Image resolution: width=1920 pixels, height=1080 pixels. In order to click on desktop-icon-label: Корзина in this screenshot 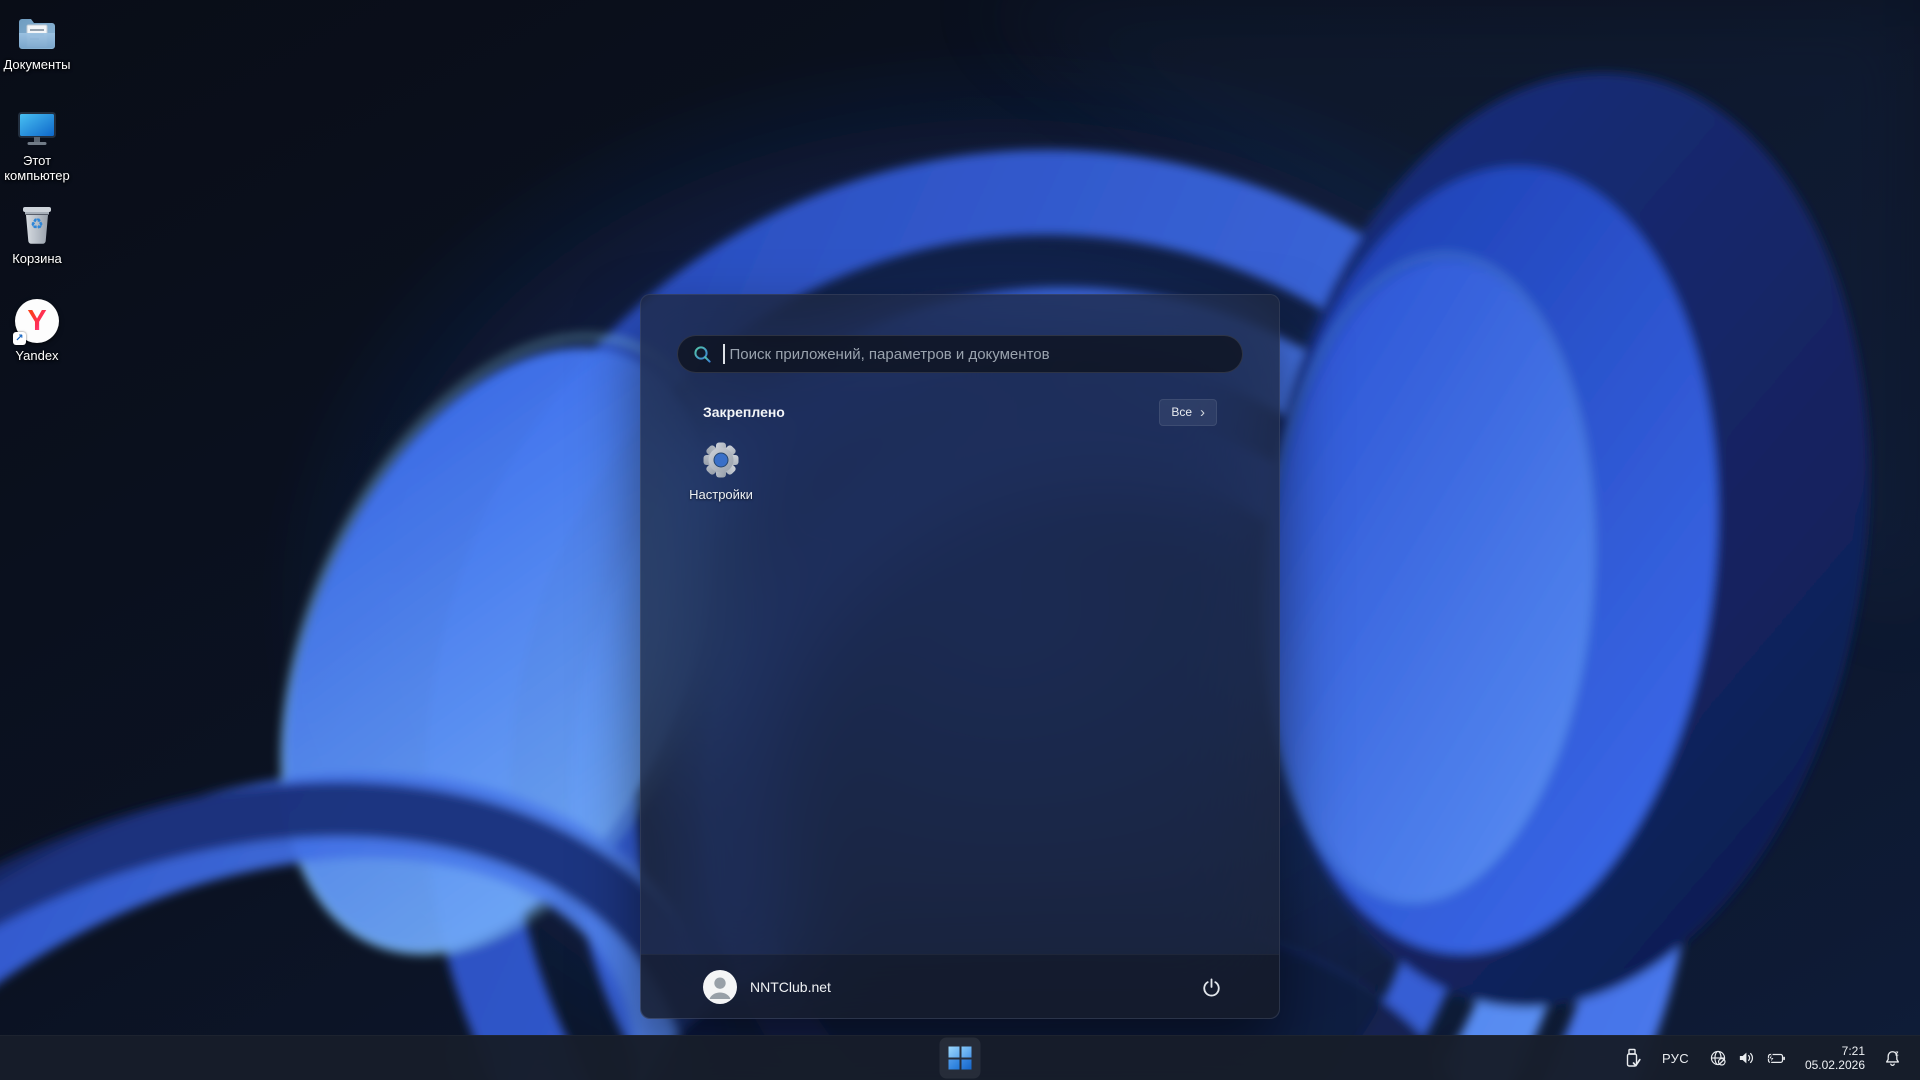, I will do `click(37, 258)`.